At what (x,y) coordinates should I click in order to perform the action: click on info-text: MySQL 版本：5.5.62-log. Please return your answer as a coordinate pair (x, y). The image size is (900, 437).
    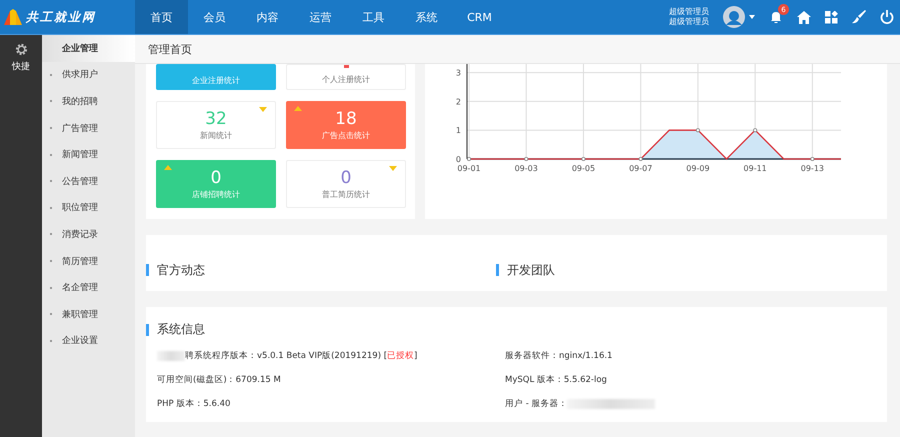
    Looking at the image, I should click on (556, 380).